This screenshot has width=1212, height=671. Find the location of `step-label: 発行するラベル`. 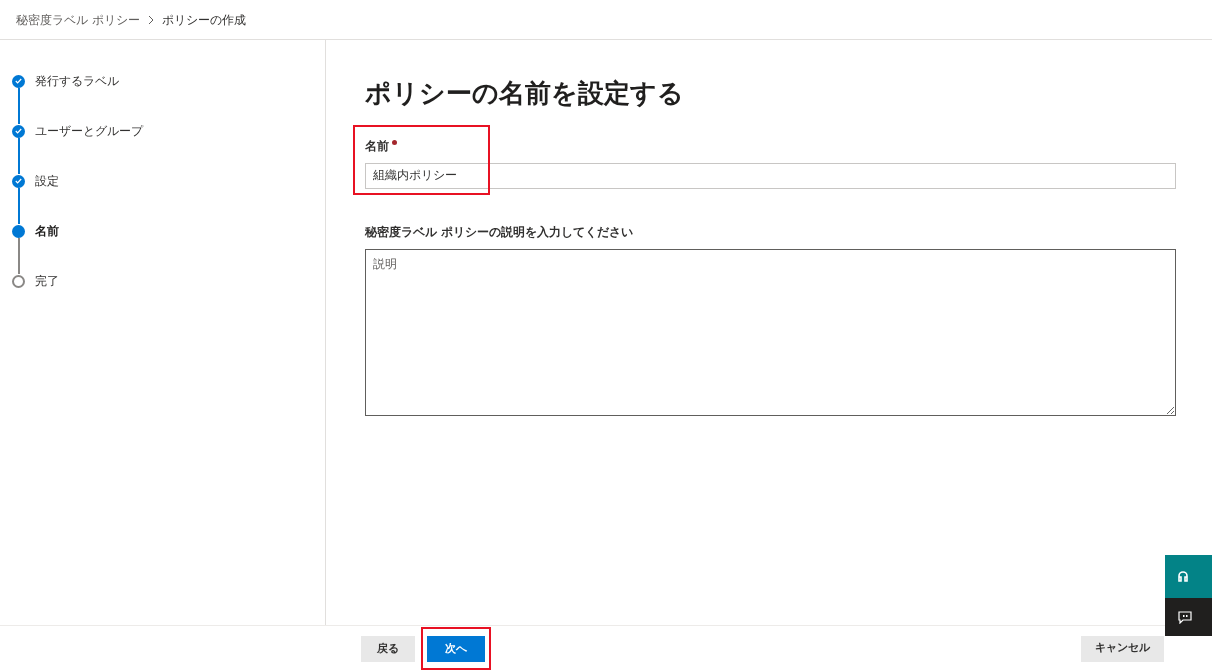

step-label: 発行するラベル is located at coordinates (77, 81).